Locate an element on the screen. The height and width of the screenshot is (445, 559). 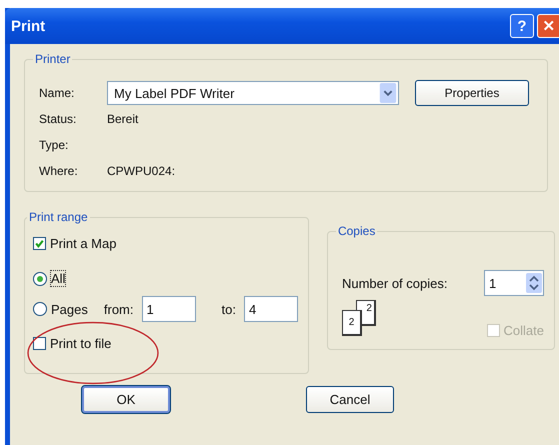
radio-label: Pages is located at coordinates (69, 309).